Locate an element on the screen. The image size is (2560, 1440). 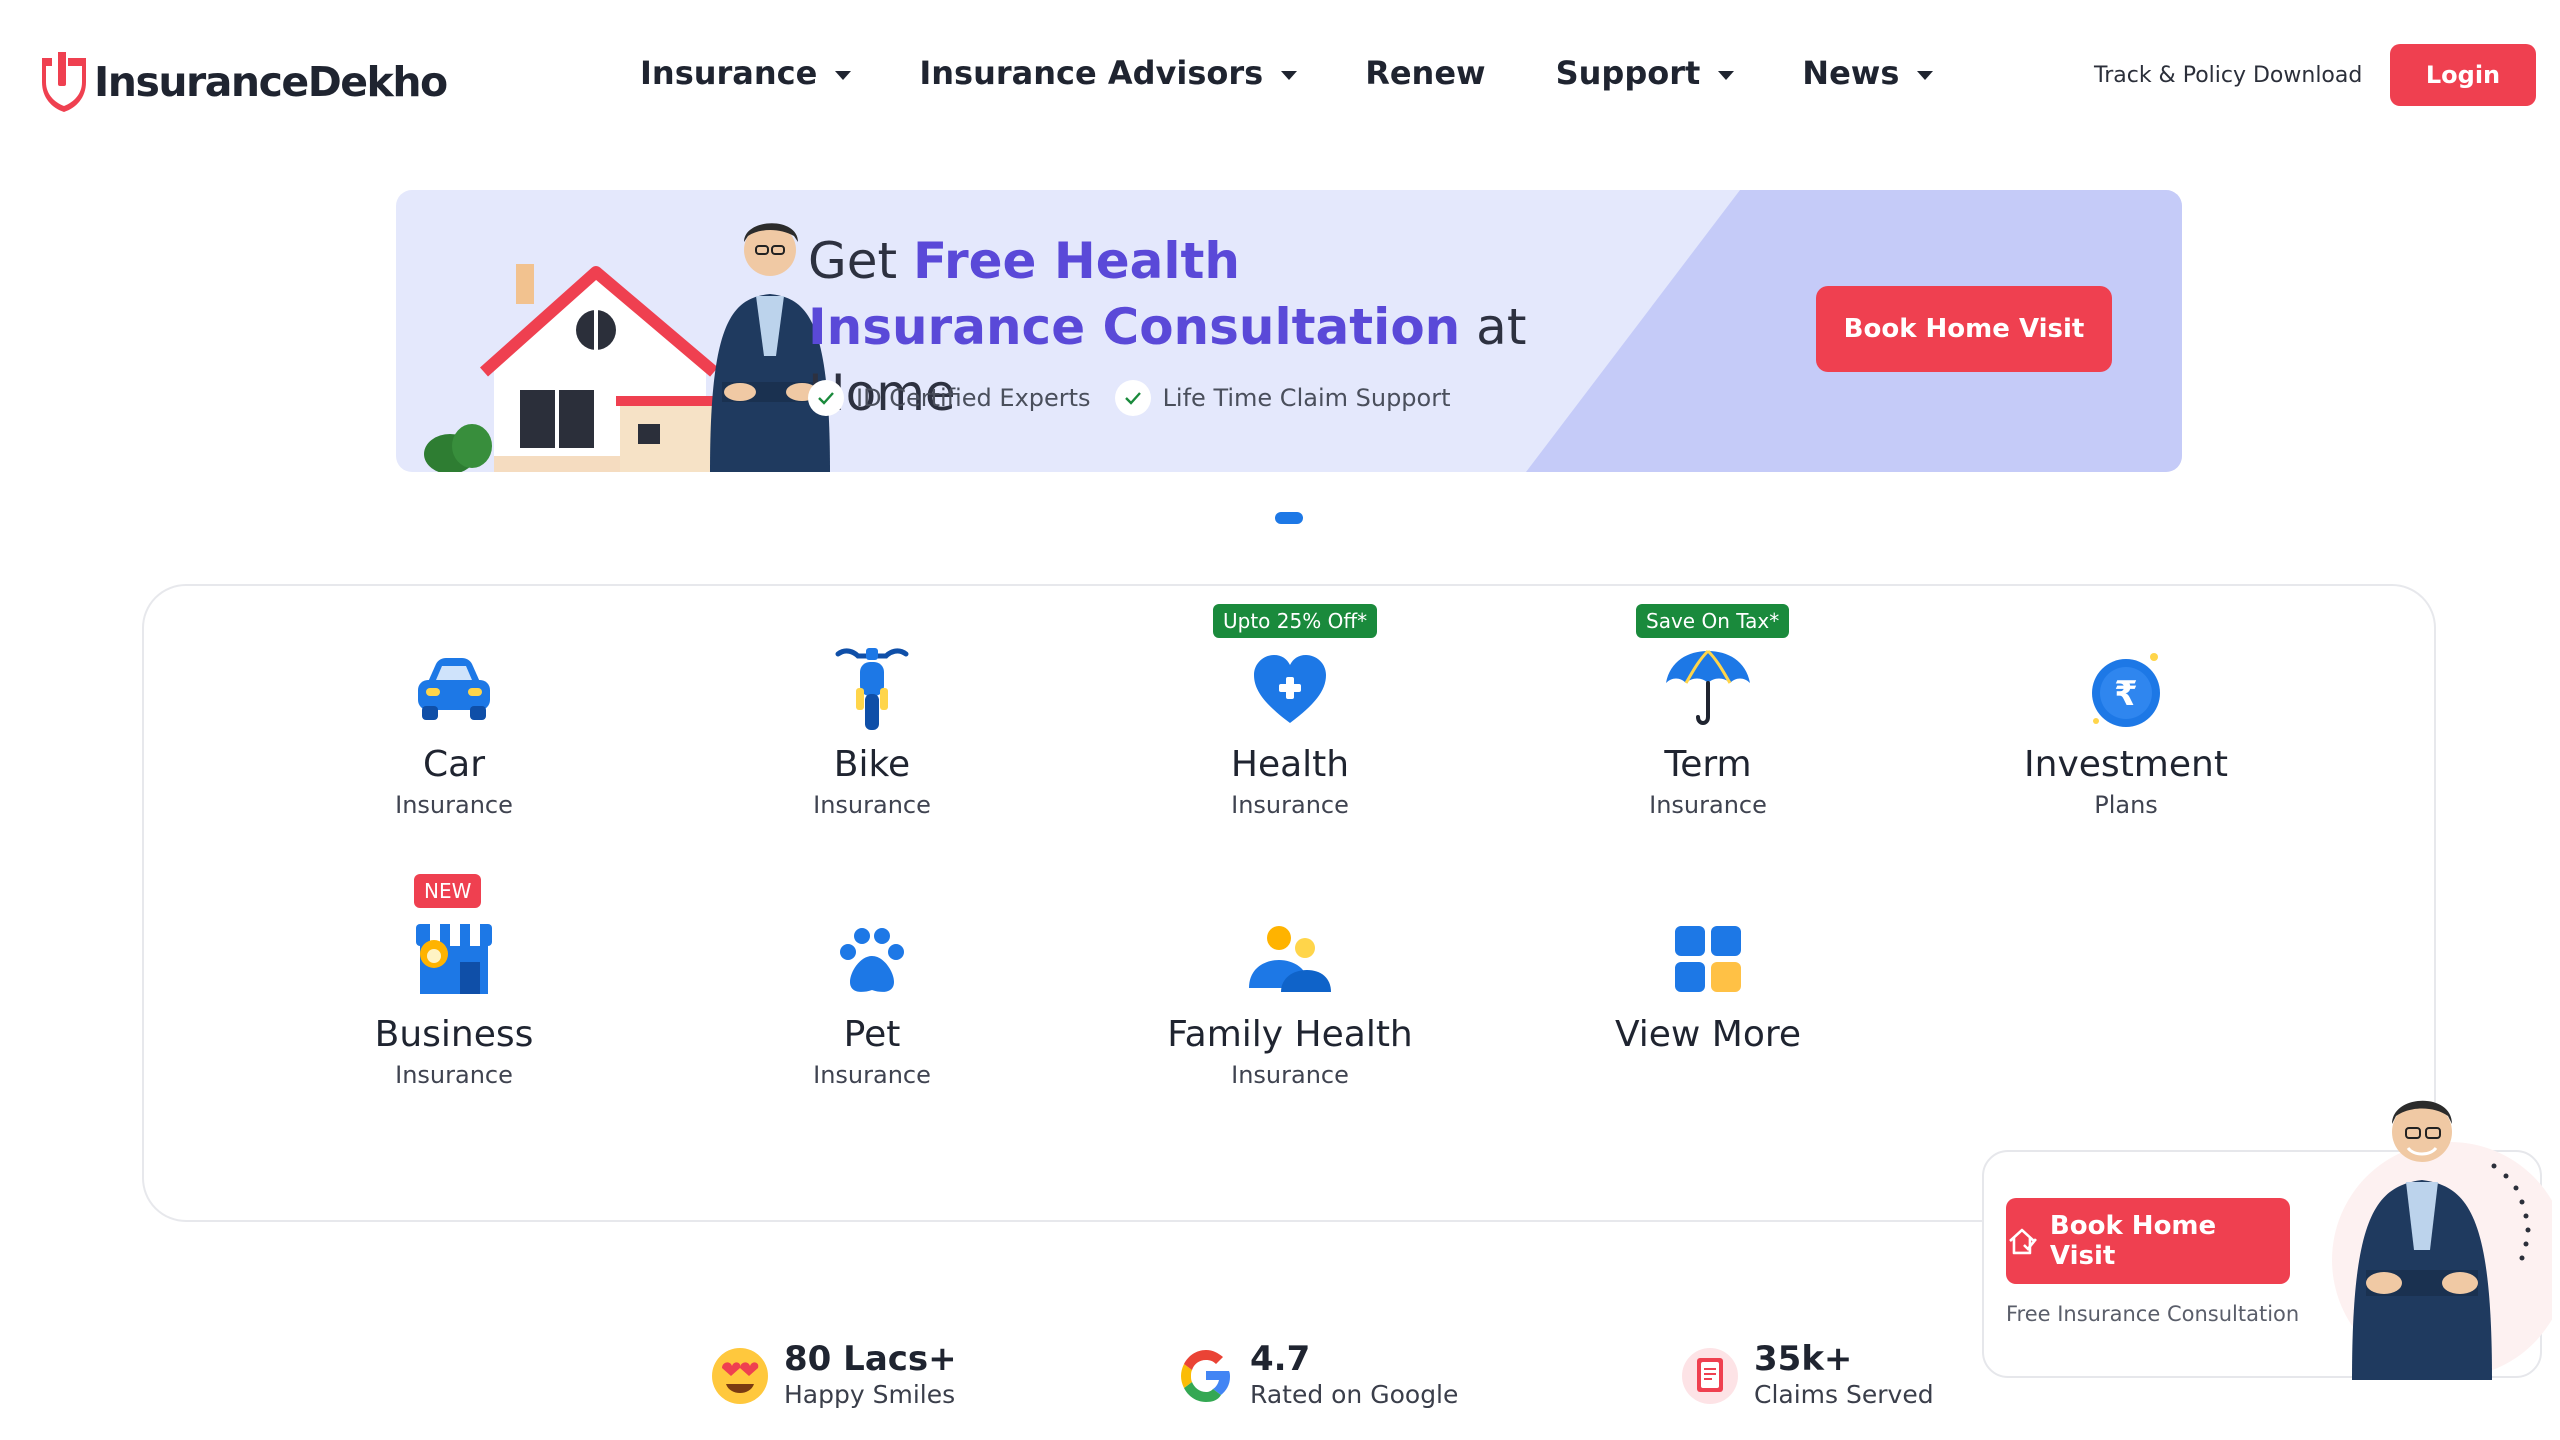
term-tax-tag: Save On Tax* is located at coordinates (1713, 621).